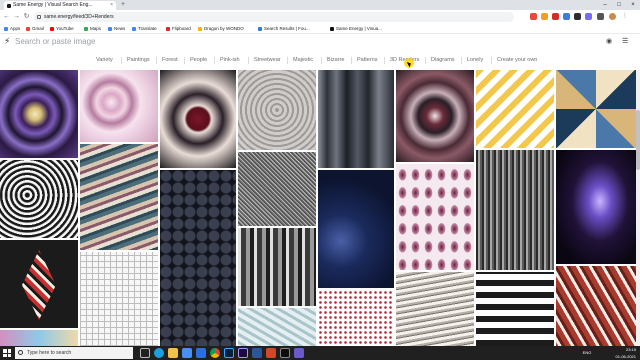 Image resolution: width=640 pixels, height=360 pixels. I want to click on hamburger-icon: ☰, so click(625, 41).